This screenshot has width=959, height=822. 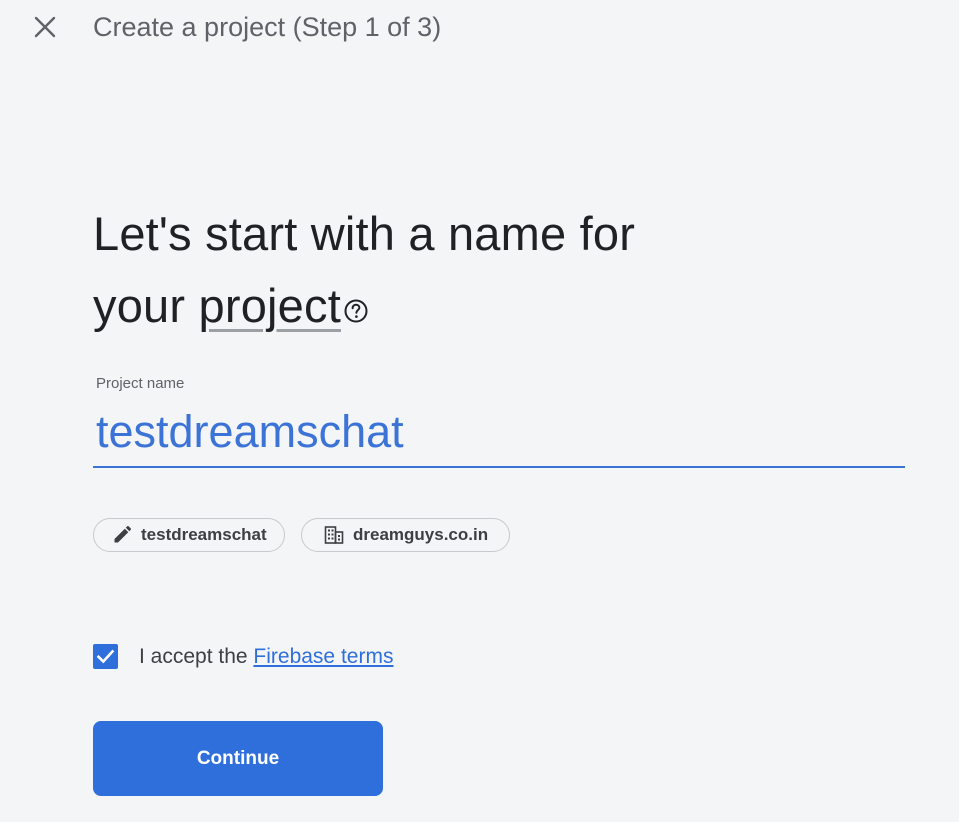 What do you see at coordinates (453, 306) in the screenshot?
I see `heading-line-2: your project` at bounding box center [453, 306].